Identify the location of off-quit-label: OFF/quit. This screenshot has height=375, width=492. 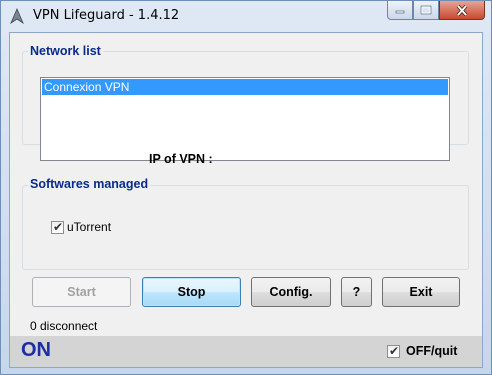
(431, 351).